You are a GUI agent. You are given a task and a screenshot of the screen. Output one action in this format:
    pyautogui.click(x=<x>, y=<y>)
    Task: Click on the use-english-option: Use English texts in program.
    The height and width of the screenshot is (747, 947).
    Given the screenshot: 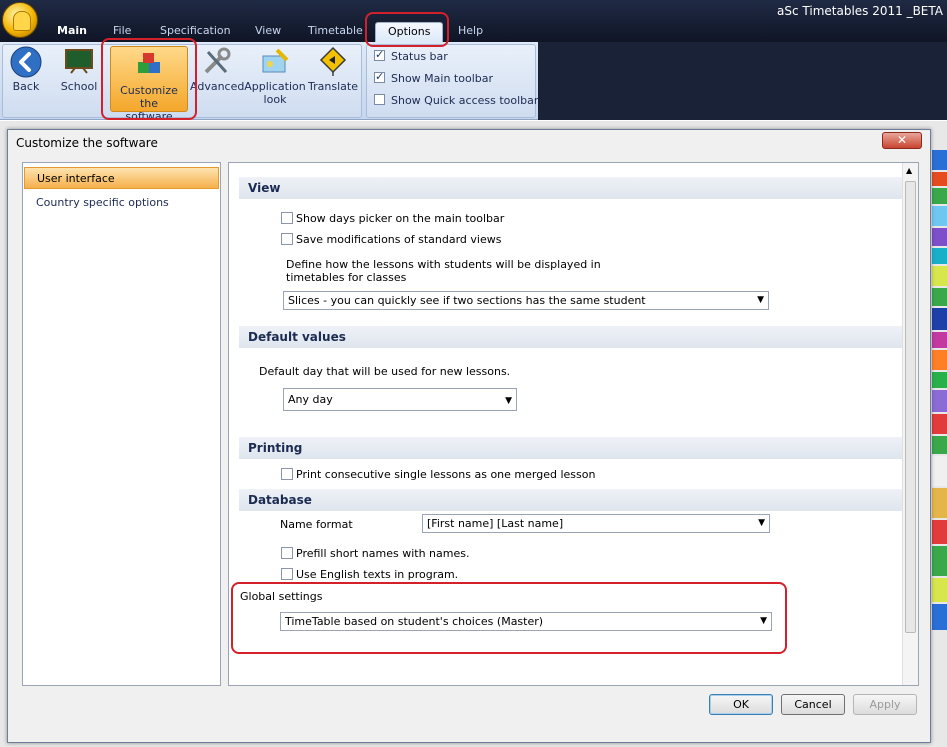 What is the action you would take?
    pyautogui.click(x=369, y=574)
    